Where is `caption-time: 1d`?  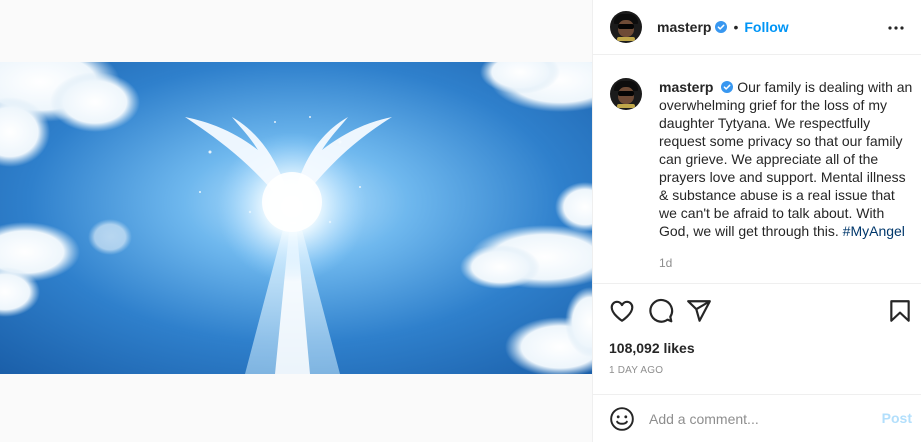
caption-time: 1d is located at coordinates (666, 263).